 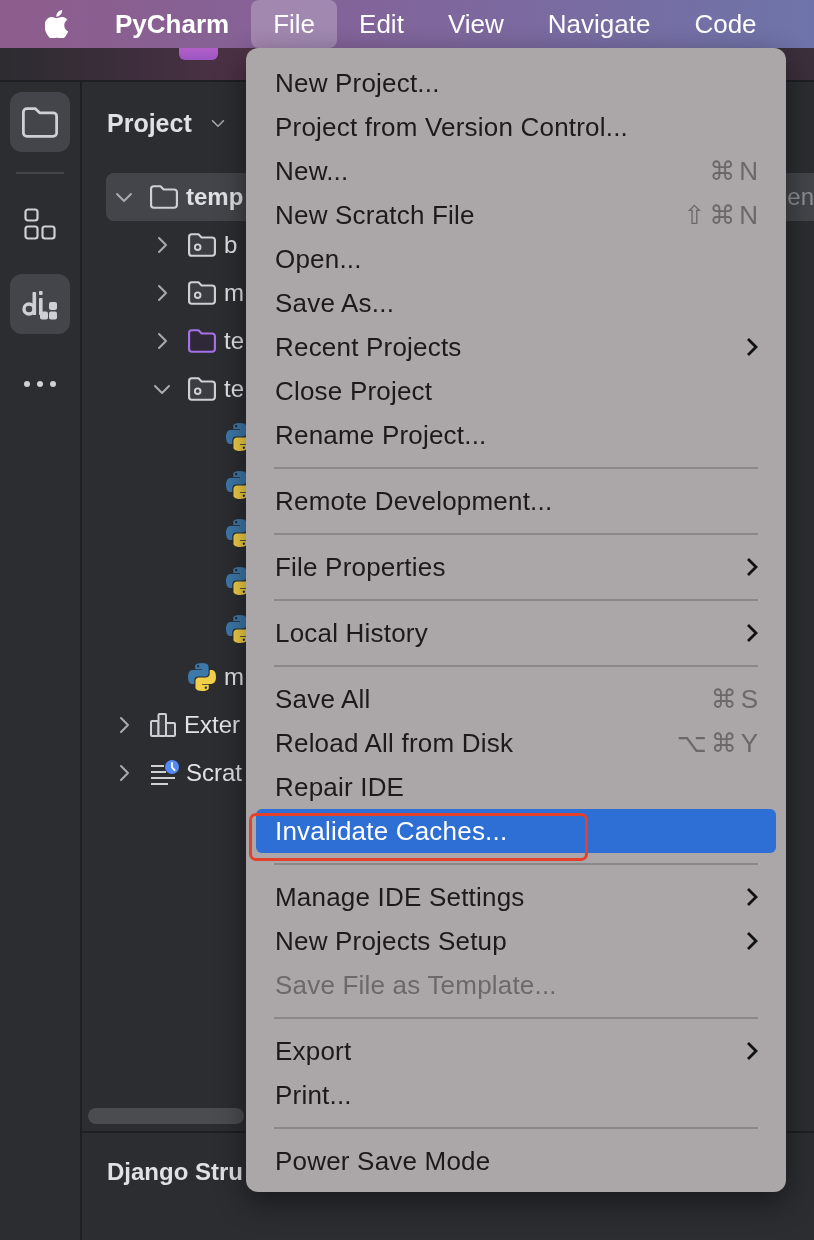 I want to click on tree-item: Scrat, so click(x=176, y=773).